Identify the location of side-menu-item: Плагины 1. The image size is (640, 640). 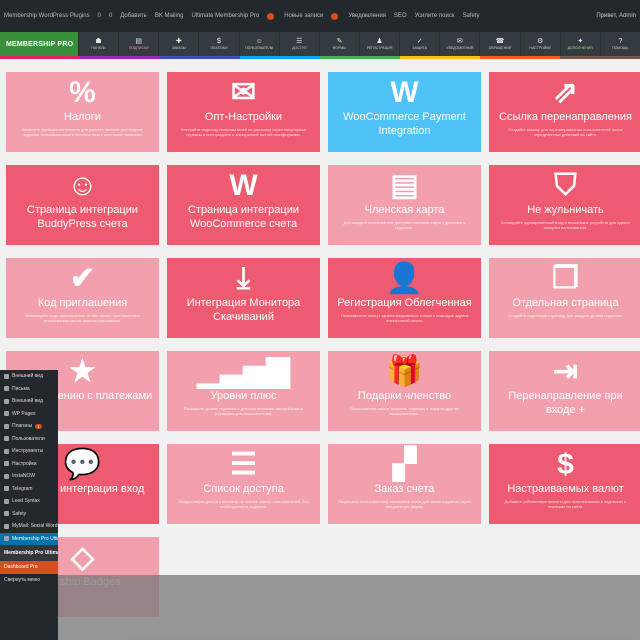
(29, 426).